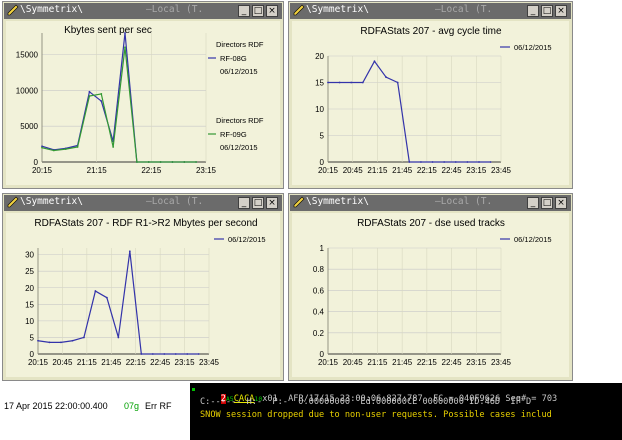 The height and width of the screenshot is (440, 622). Describe the element at coordinates (118, 303) in the screenshot. I see `series-line` at that location.